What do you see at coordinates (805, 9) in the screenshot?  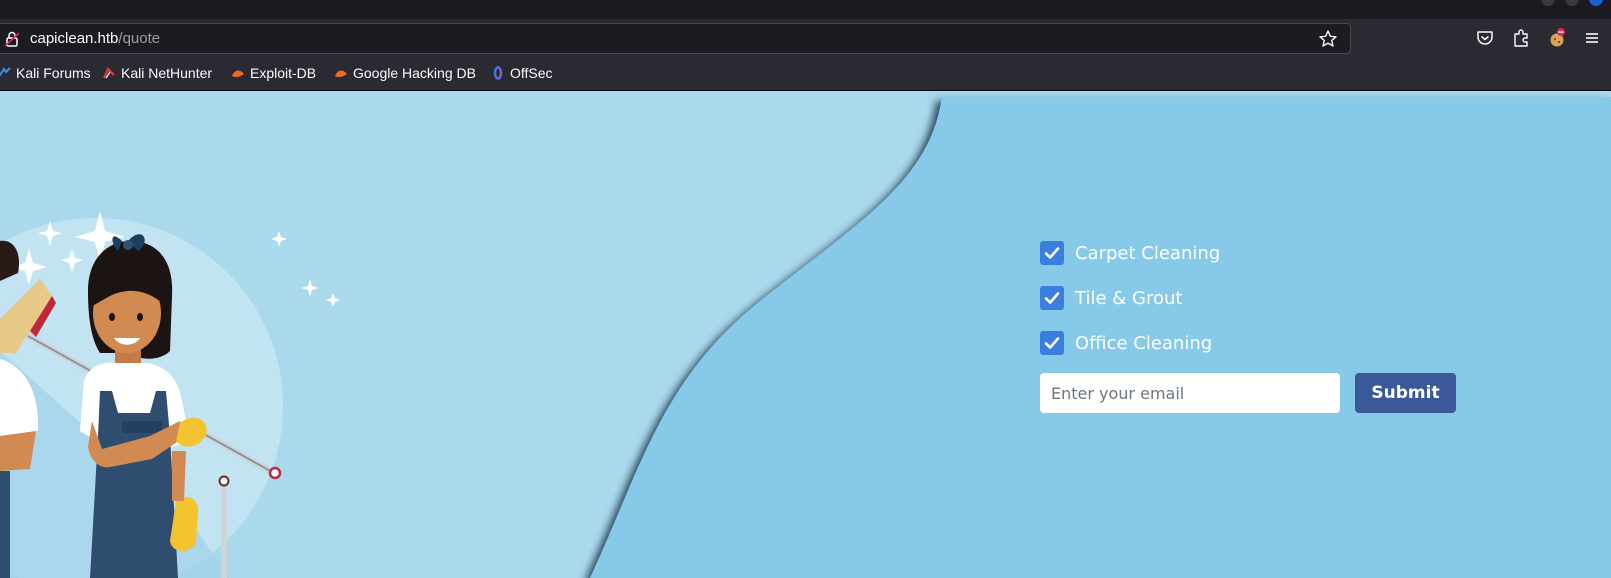 I see `window-titlebar` at bounding box center [805, 9].